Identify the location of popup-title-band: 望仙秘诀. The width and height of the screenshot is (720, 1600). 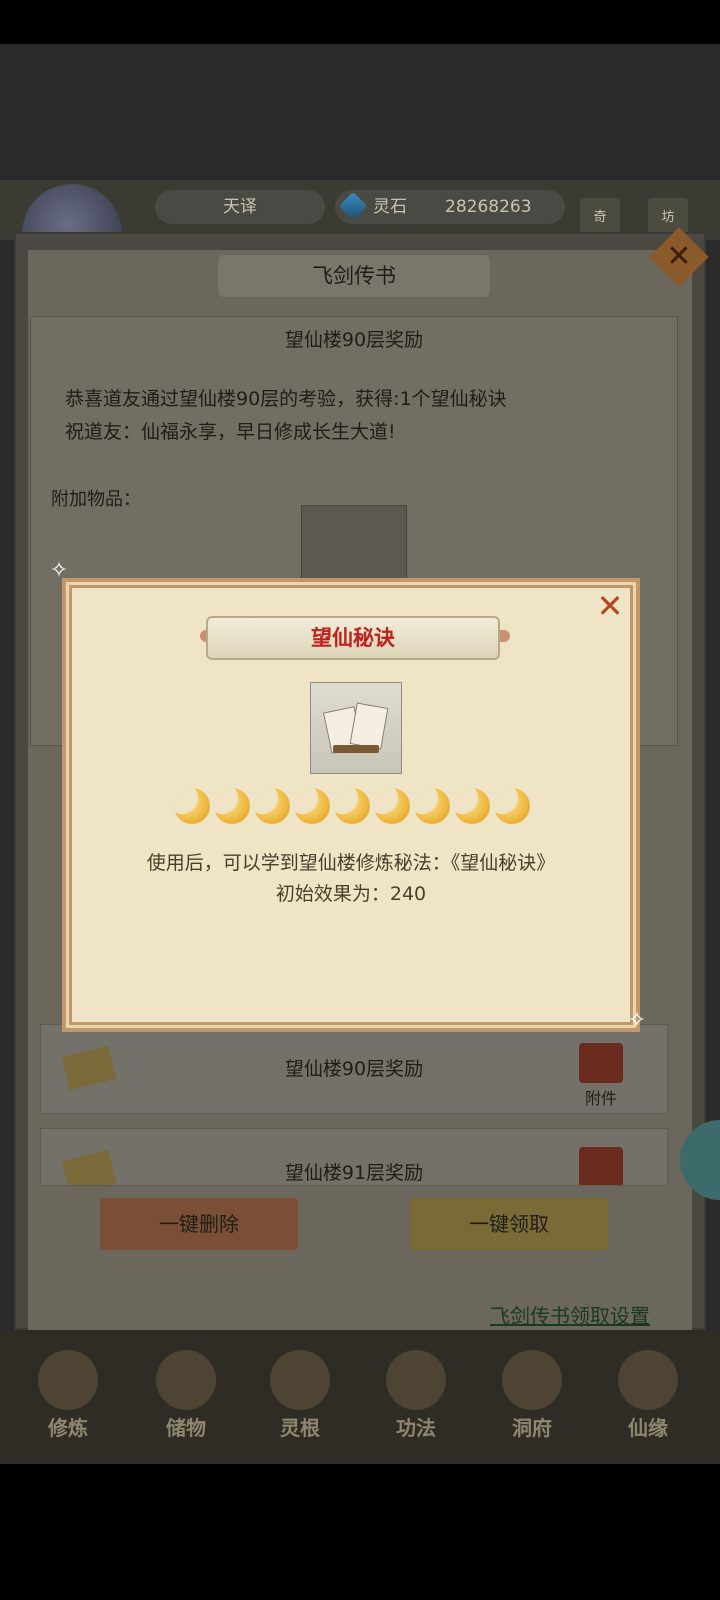
(353, 638).